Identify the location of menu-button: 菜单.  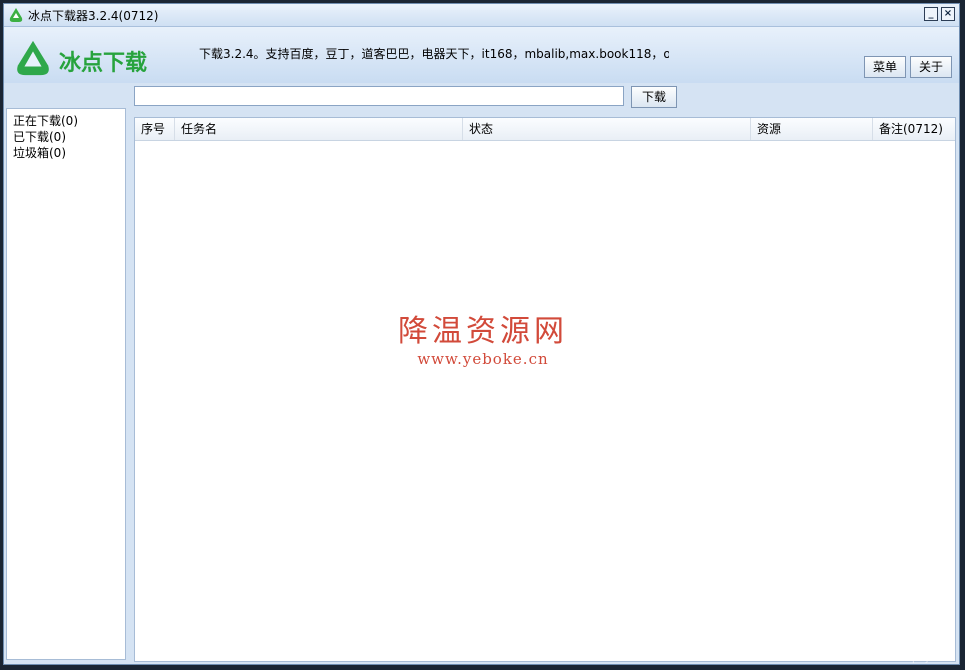
(885, 67).